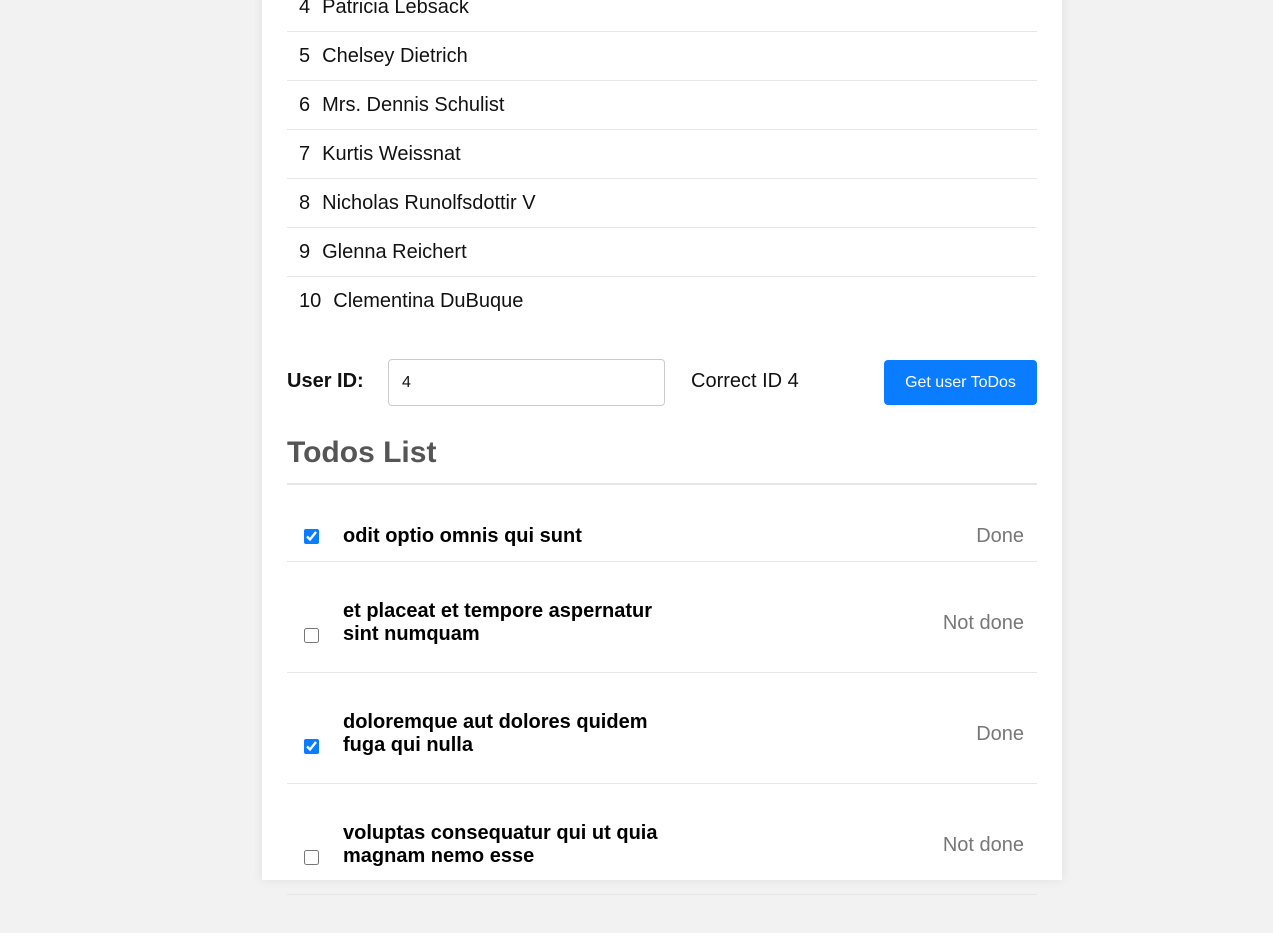 The height and width of the screenshot is (933, 1273). I want to click on user-id: 6, so click(305, 104).